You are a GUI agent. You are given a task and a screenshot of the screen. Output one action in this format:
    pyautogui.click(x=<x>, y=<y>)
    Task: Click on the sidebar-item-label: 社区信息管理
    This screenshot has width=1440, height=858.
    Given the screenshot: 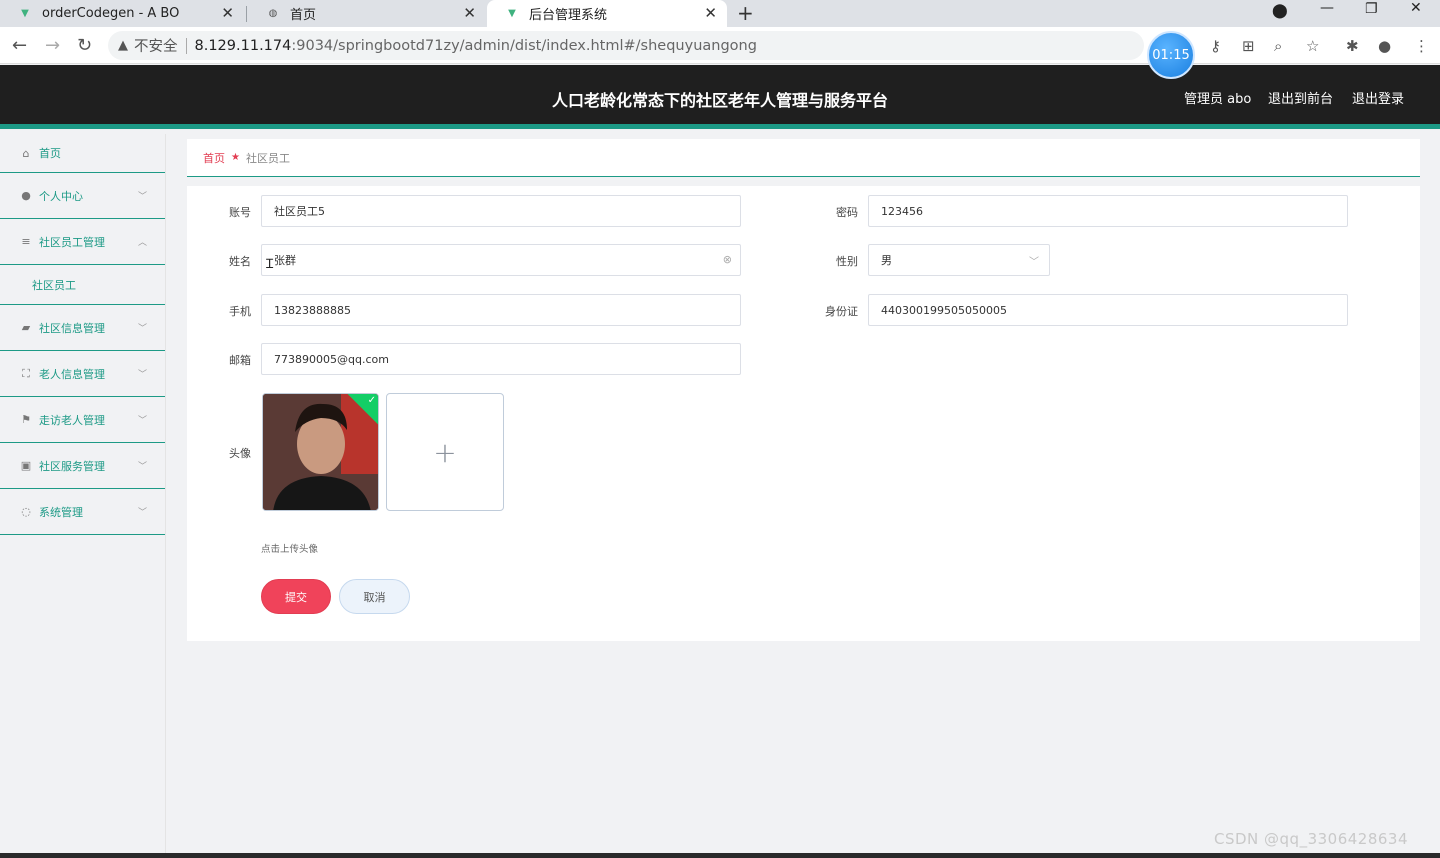 What is the action you would take?
    pyautogui.click(x=72, y=328)
    